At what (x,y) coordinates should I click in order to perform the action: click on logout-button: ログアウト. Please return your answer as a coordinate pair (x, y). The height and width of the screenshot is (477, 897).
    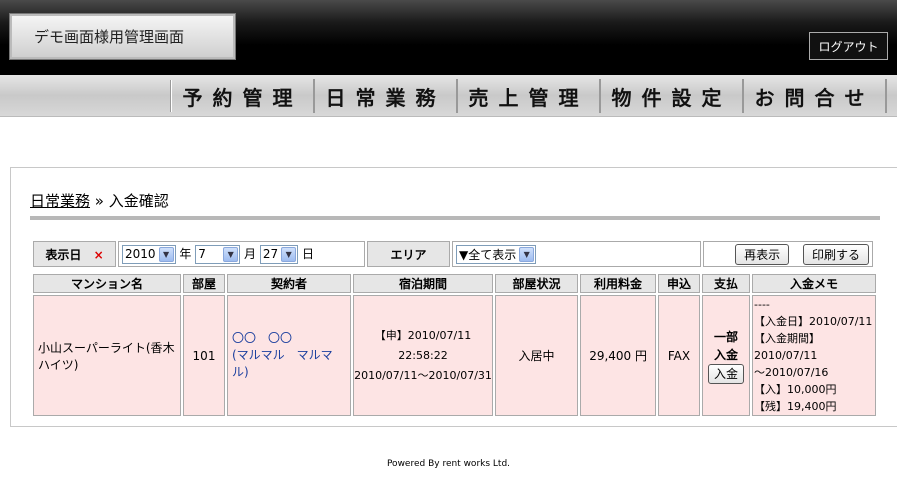
    Looking at the image, I should click on (848, 46).